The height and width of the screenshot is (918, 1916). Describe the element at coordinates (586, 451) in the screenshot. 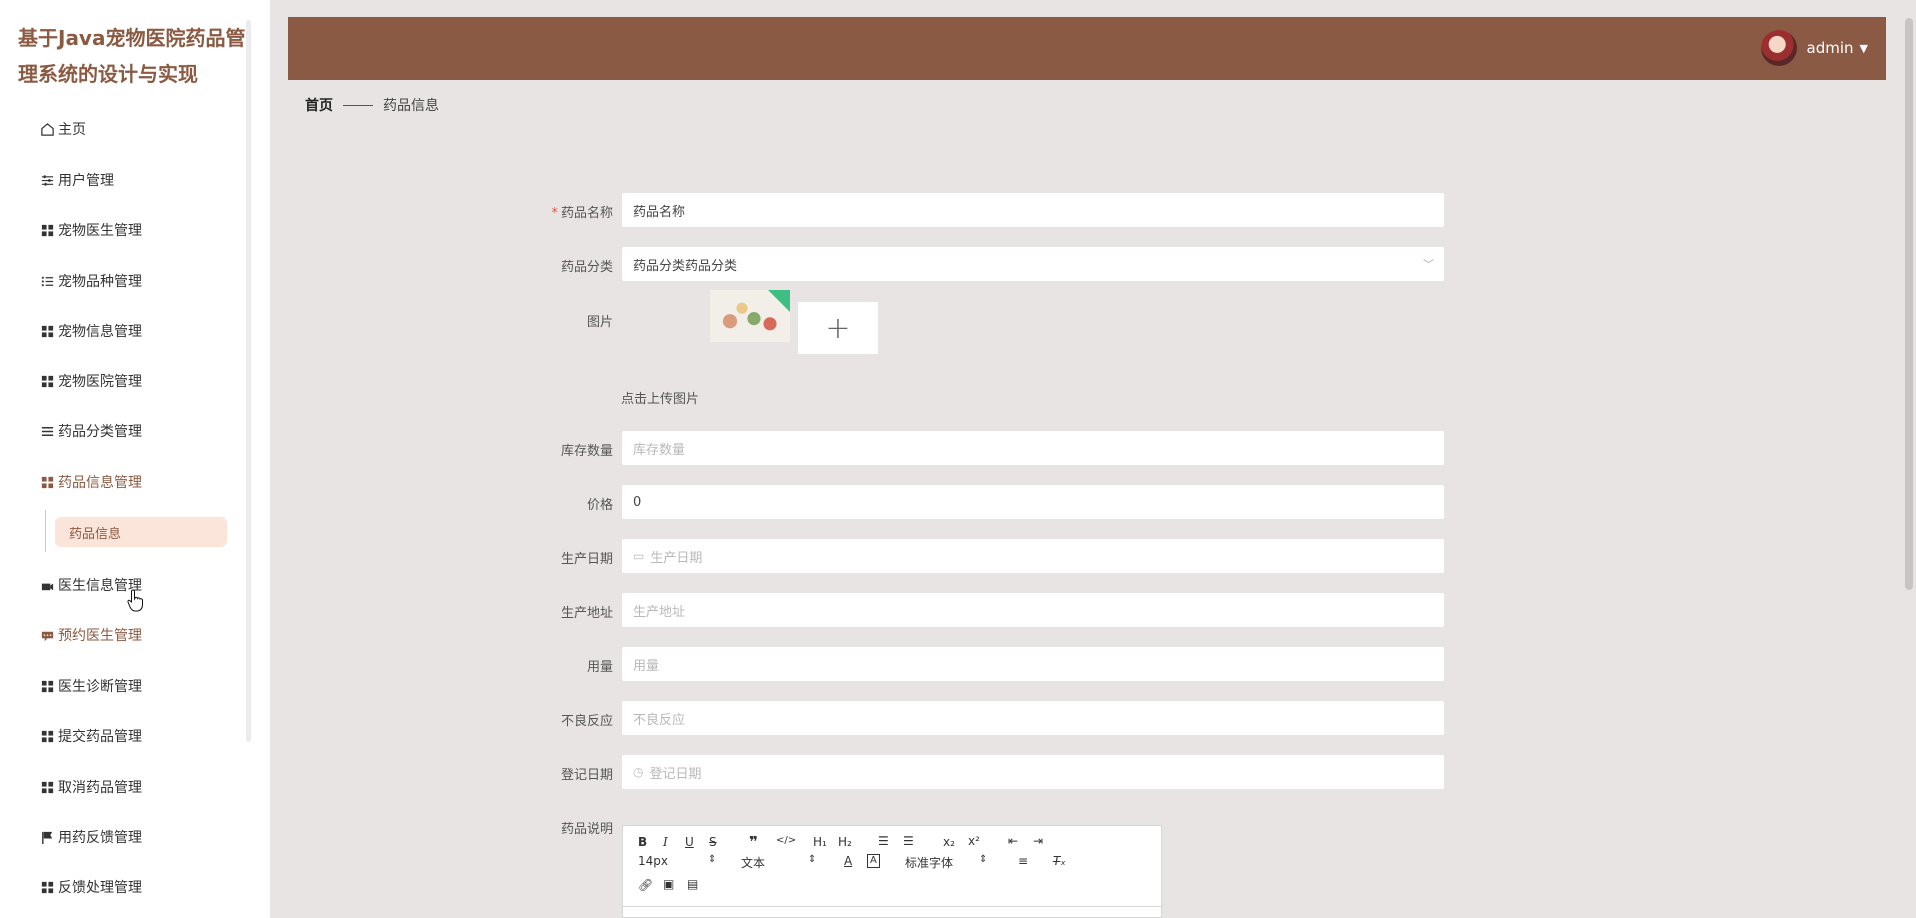

I see `stock-label: 库存数量` at that location.